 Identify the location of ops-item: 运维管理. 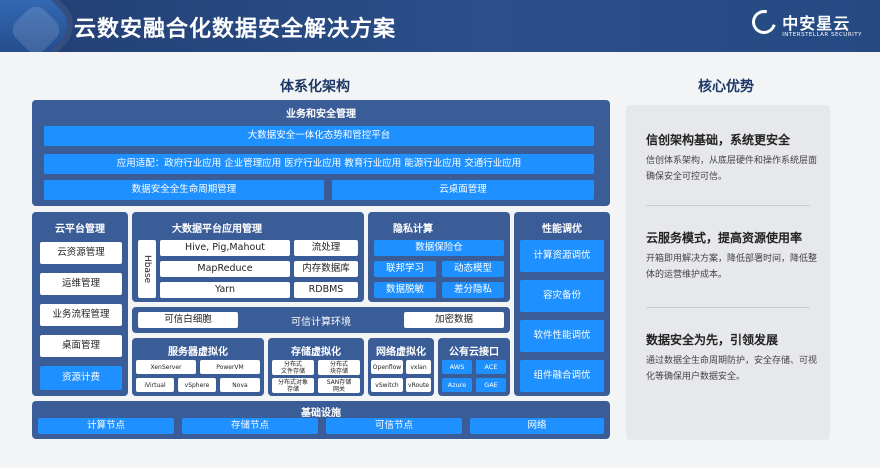
(81, 284).